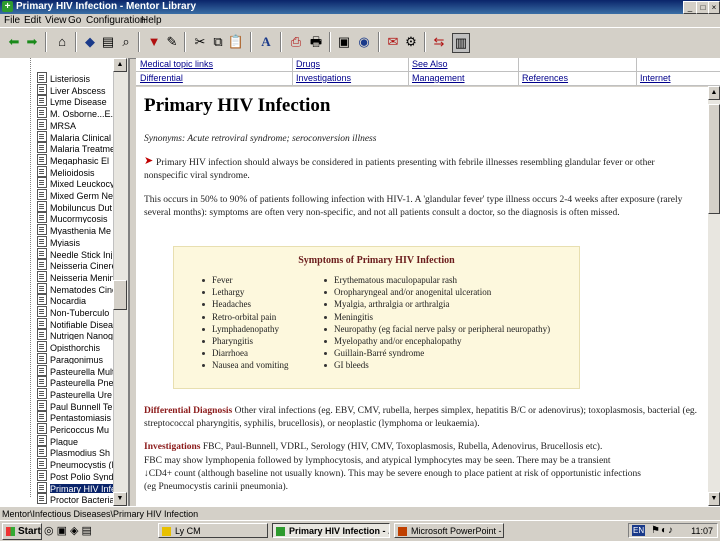  Describe the element at coordinates (231, 304) in the screenshot. I see `symptom-item: Headaches` at that location.